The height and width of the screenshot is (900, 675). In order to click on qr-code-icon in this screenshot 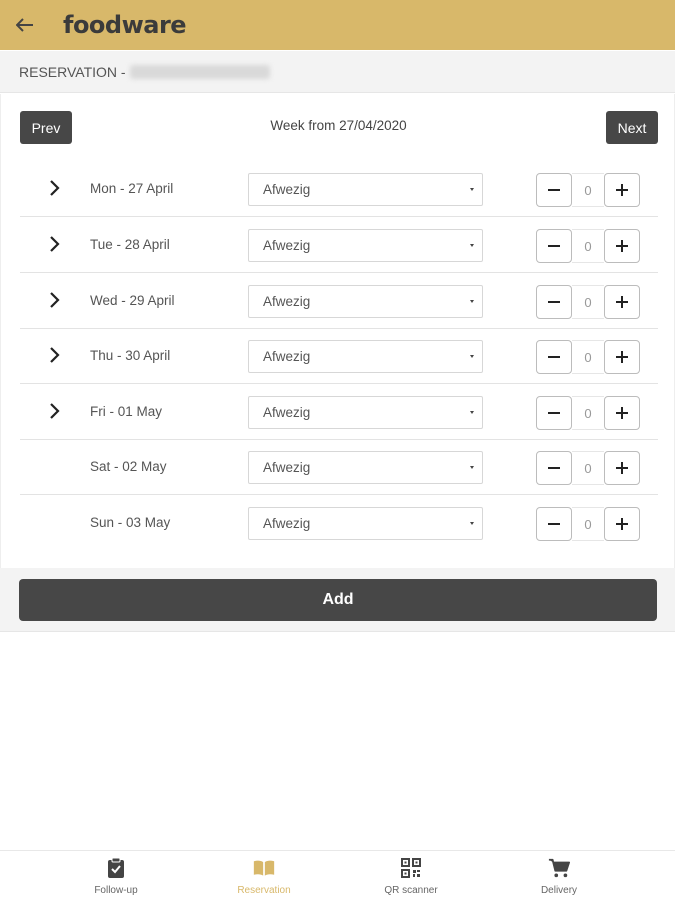, I will do `click(411, 868)`.